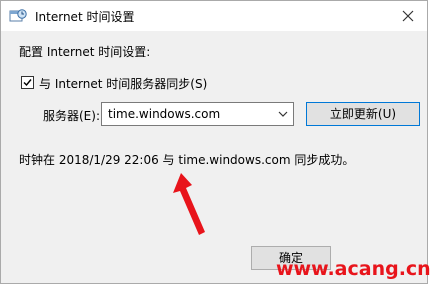 The image size is (440, 291). Describe the element at coordinates (85, 17) in the screenshot. I see `window-title: Internet 时间设置` at that location.